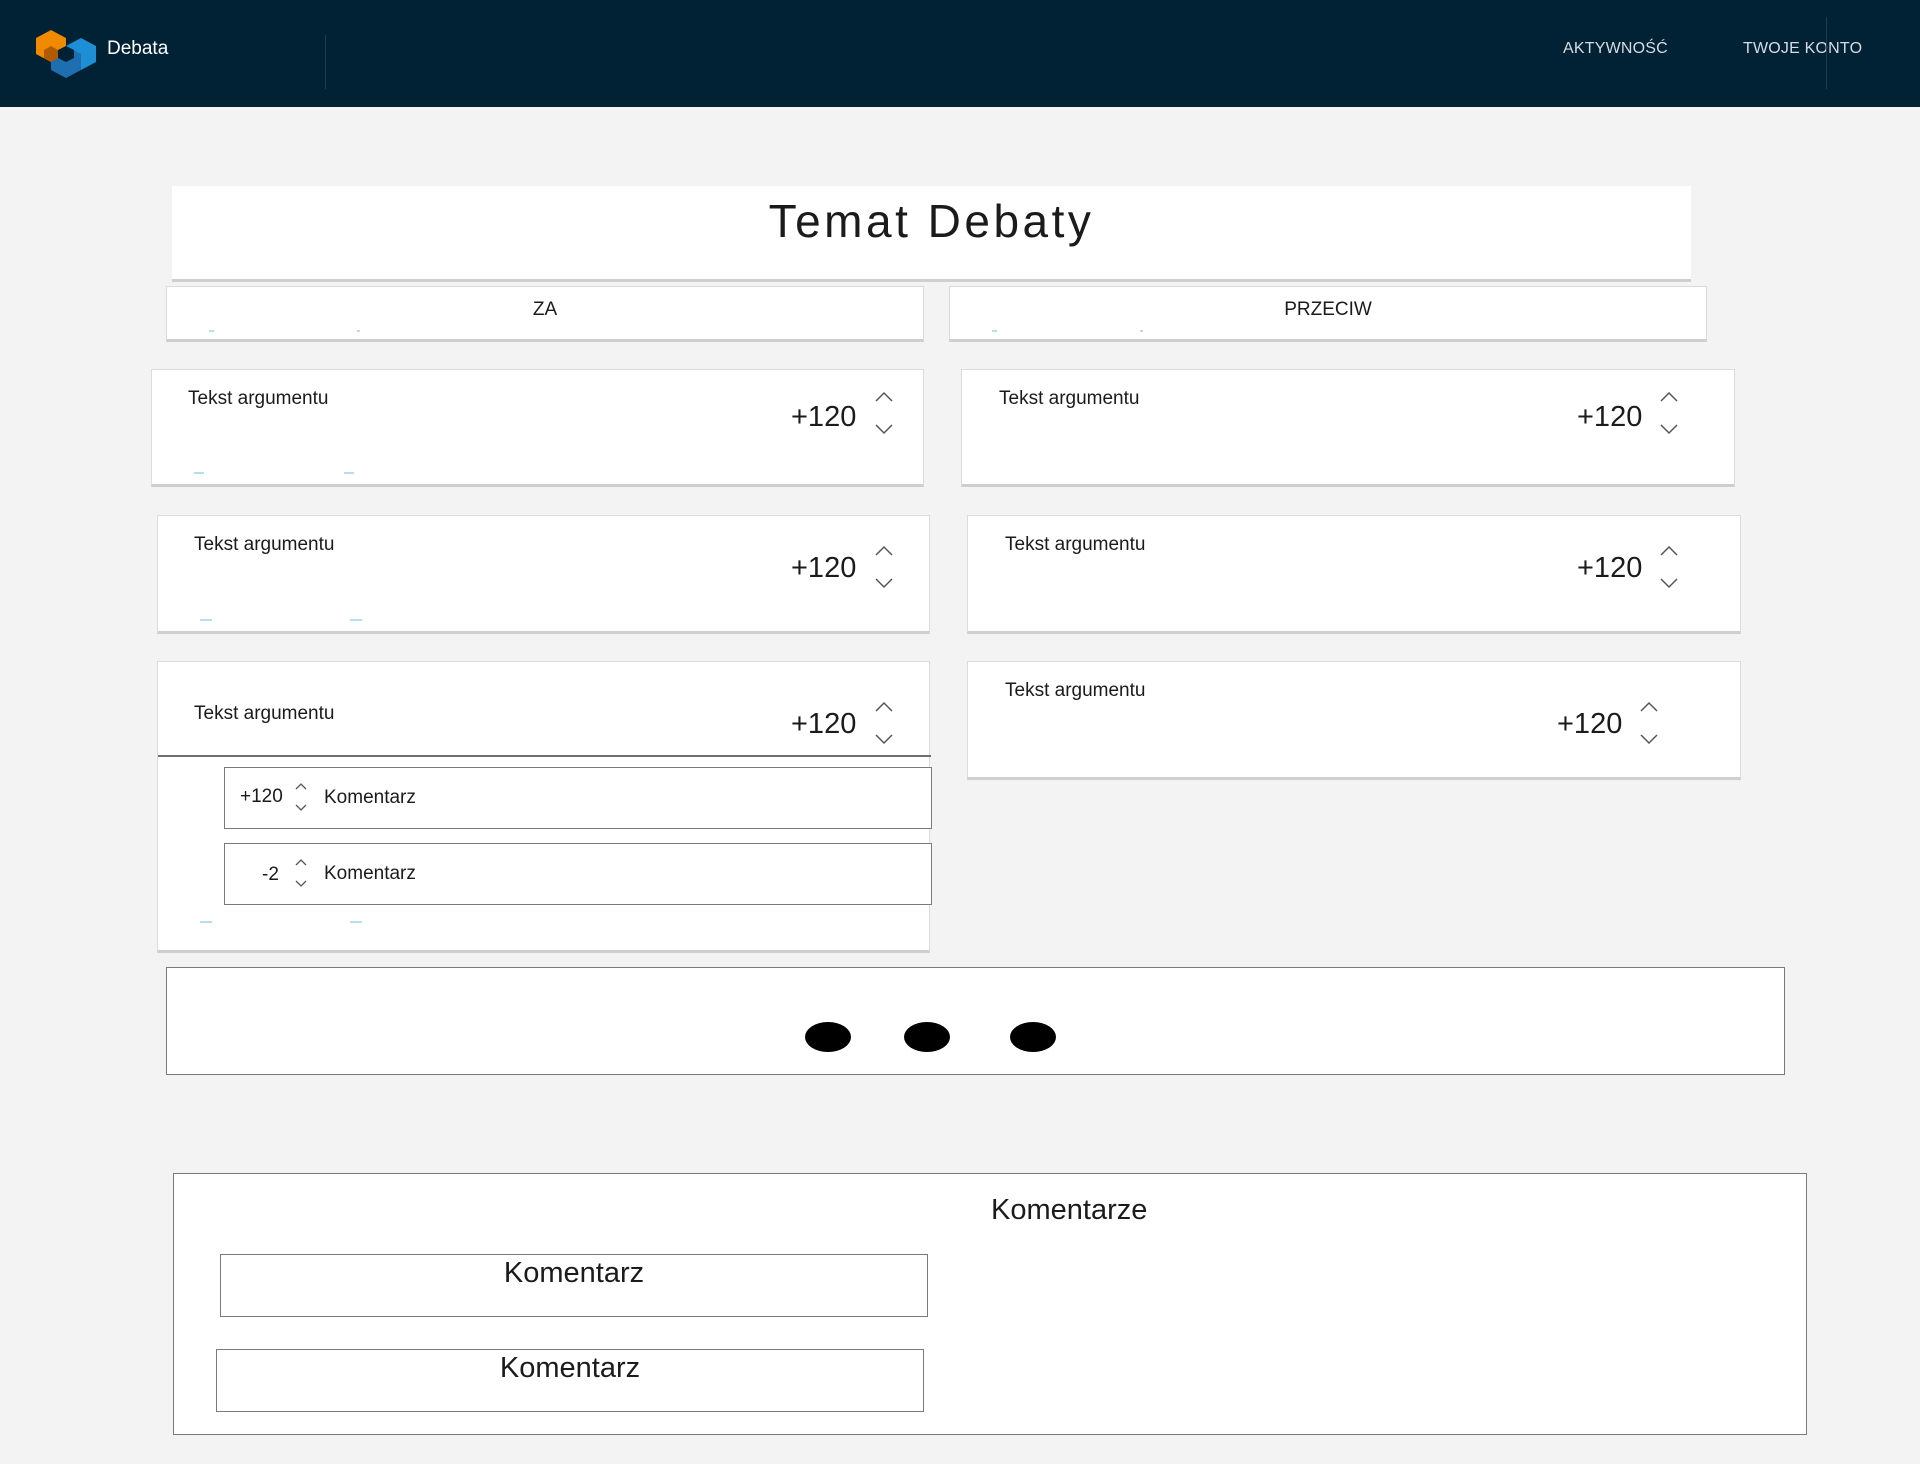 The height and width of the screenshot is (1464, 1920). I want to click on tab-za: ZA, so click(545, 314).